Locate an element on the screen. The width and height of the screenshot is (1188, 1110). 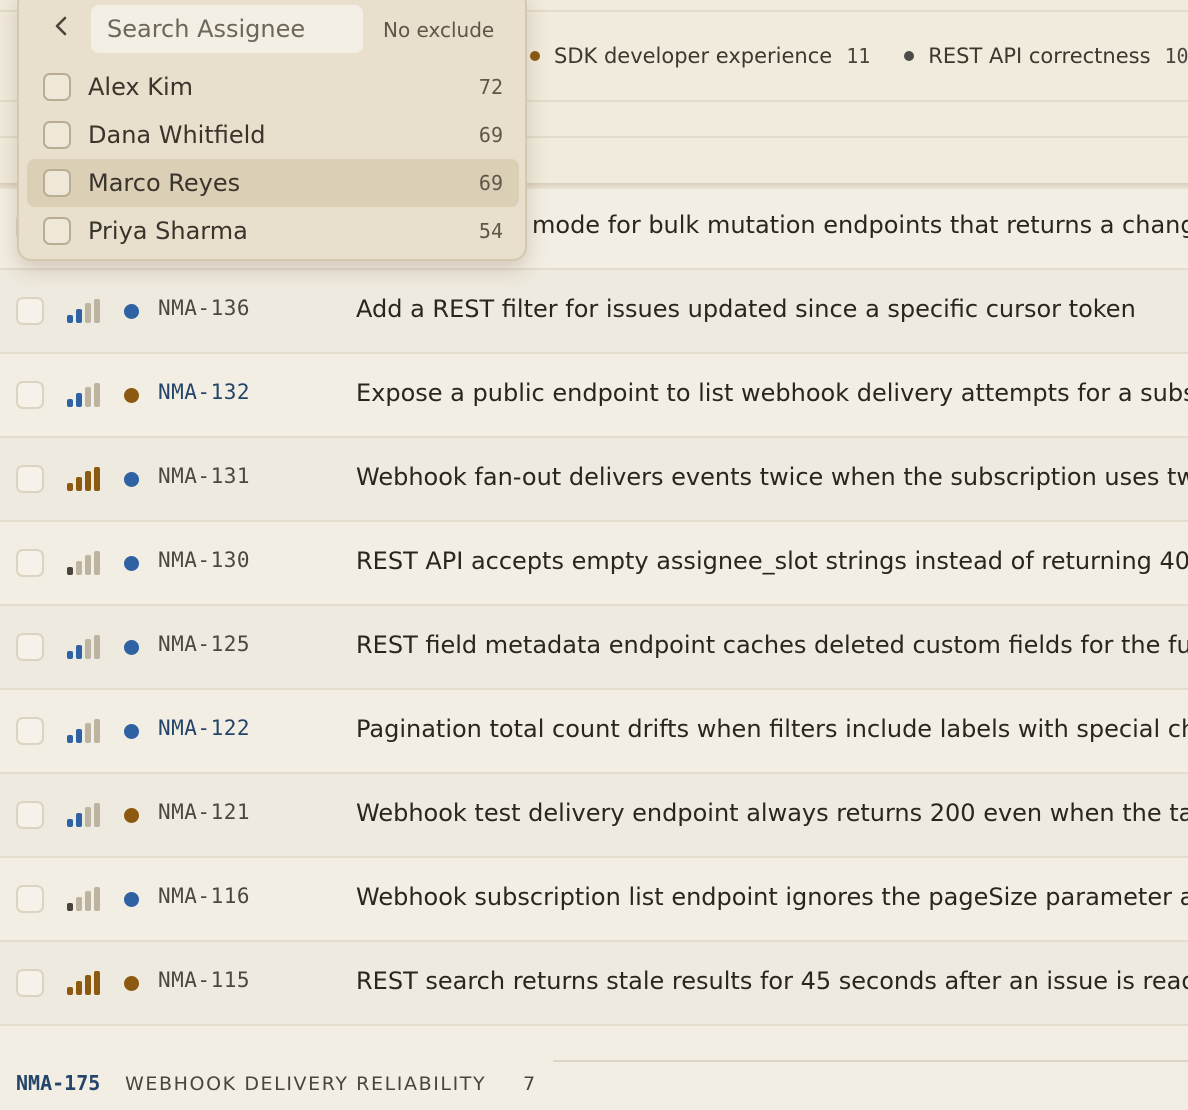
assignee-search-input is located at coordinates (227, 29).